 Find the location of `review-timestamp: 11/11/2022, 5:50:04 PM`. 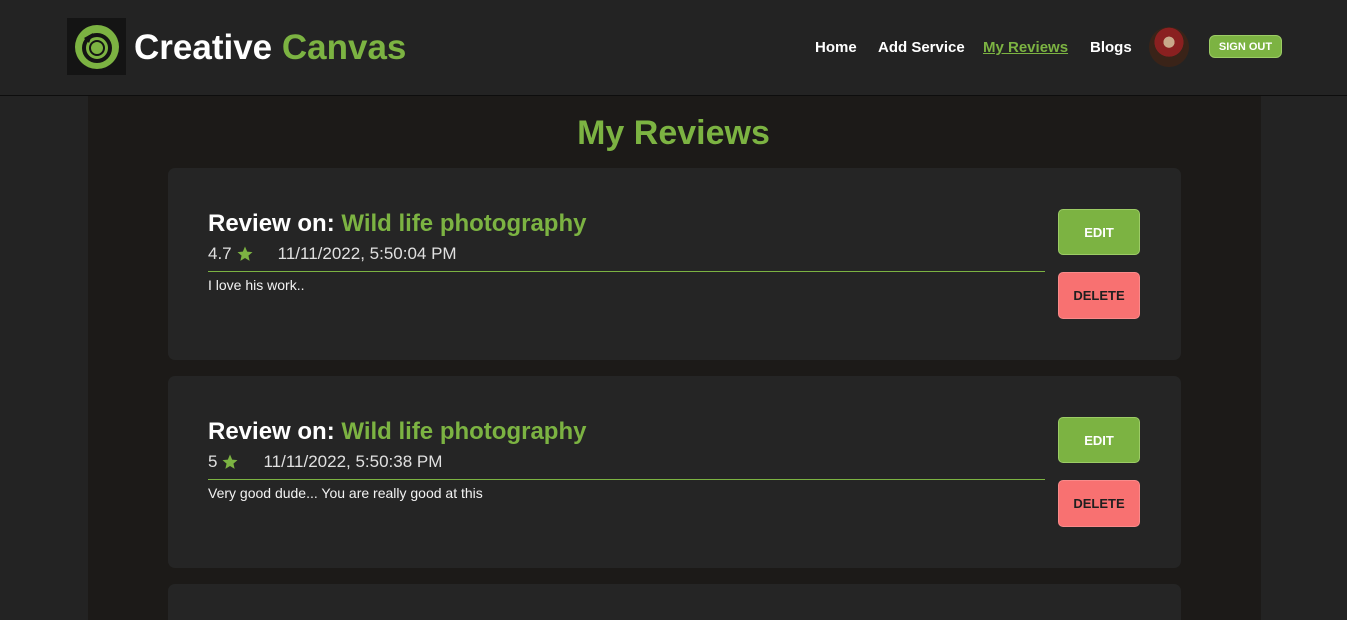

review-timestamp: 11/11/2022, 5:50:04 PM is located at coordinates (367, 253).